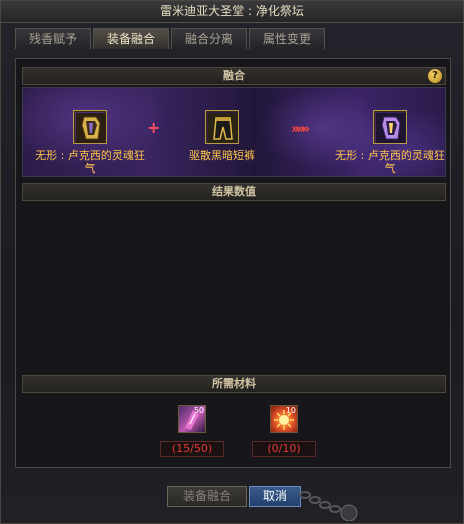 The width and height of the screenshot is (464, 524). I want to click on material-item-name: 驱散黑暗短裤, so click(222, 155).